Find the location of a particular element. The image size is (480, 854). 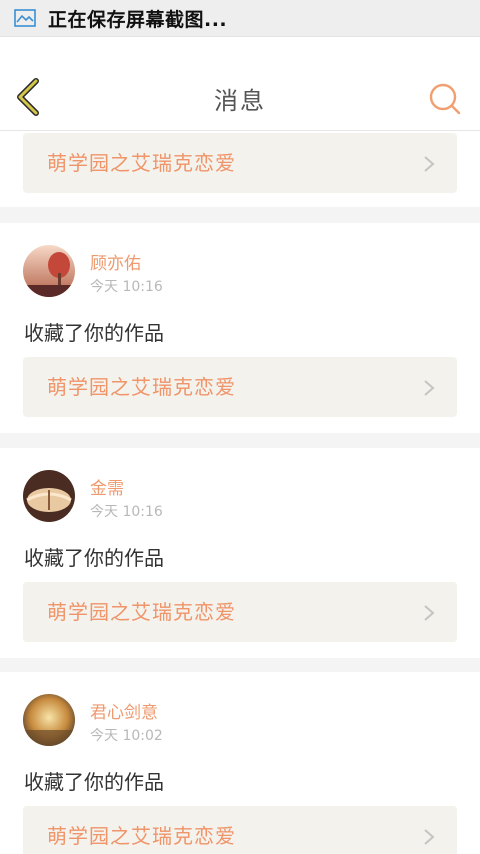

username: 金需 is located at coordinates (107, 486).